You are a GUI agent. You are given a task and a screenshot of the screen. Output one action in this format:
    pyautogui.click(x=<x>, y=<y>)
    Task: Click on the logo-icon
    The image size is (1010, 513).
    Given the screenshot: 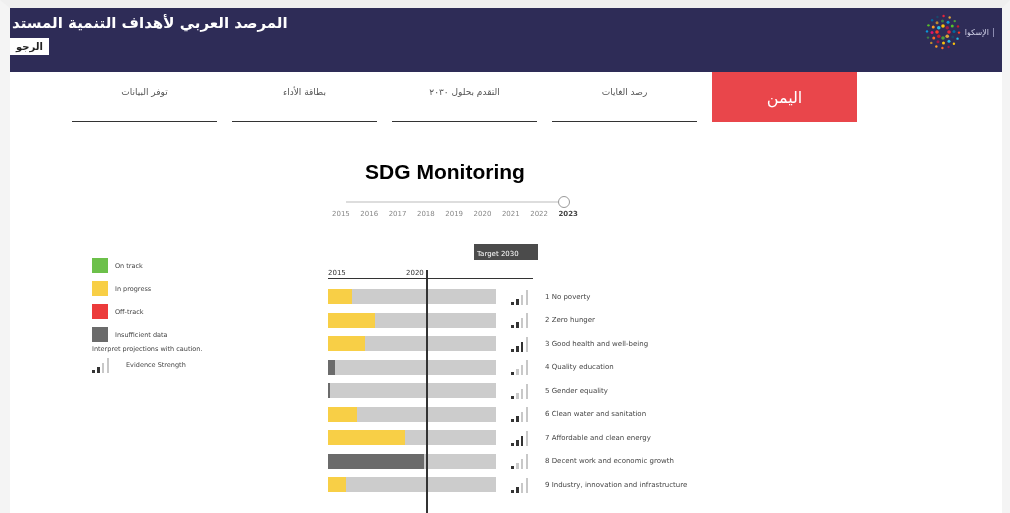 What is the action you would take?
    pyautogui.click(x=942, y=32)
    